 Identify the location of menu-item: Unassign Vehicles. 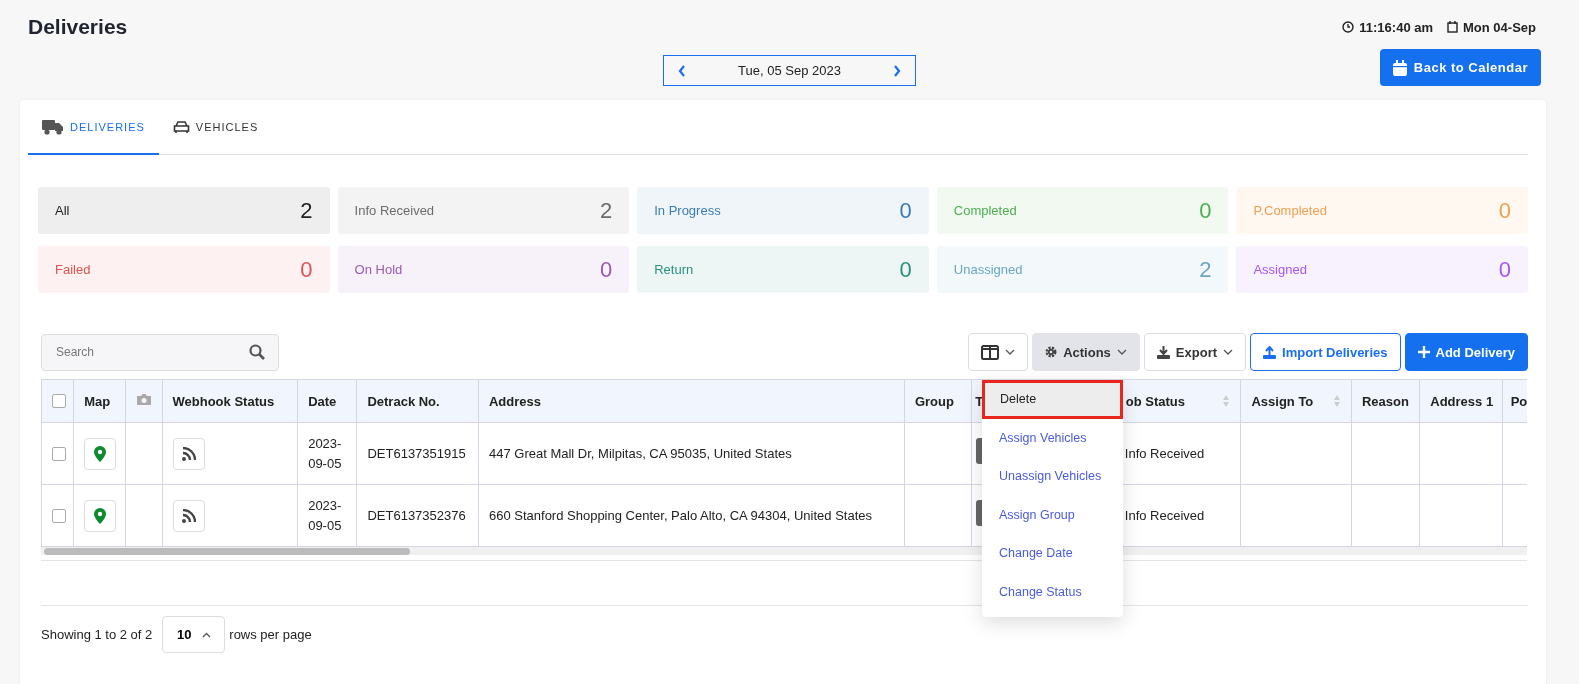
(1052, 476).